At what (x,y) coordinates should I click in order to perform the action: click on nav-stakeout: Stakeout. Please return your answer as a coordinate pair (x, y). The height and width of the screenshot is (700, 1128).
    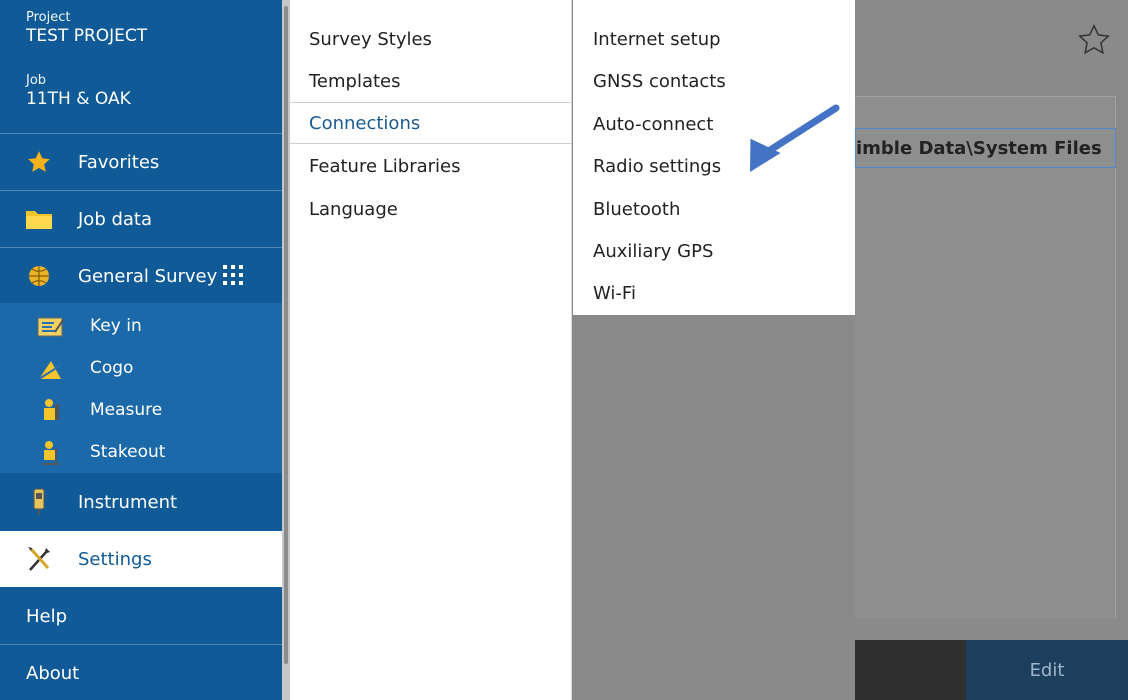
    Looking at the image, I should click on (141, 454).